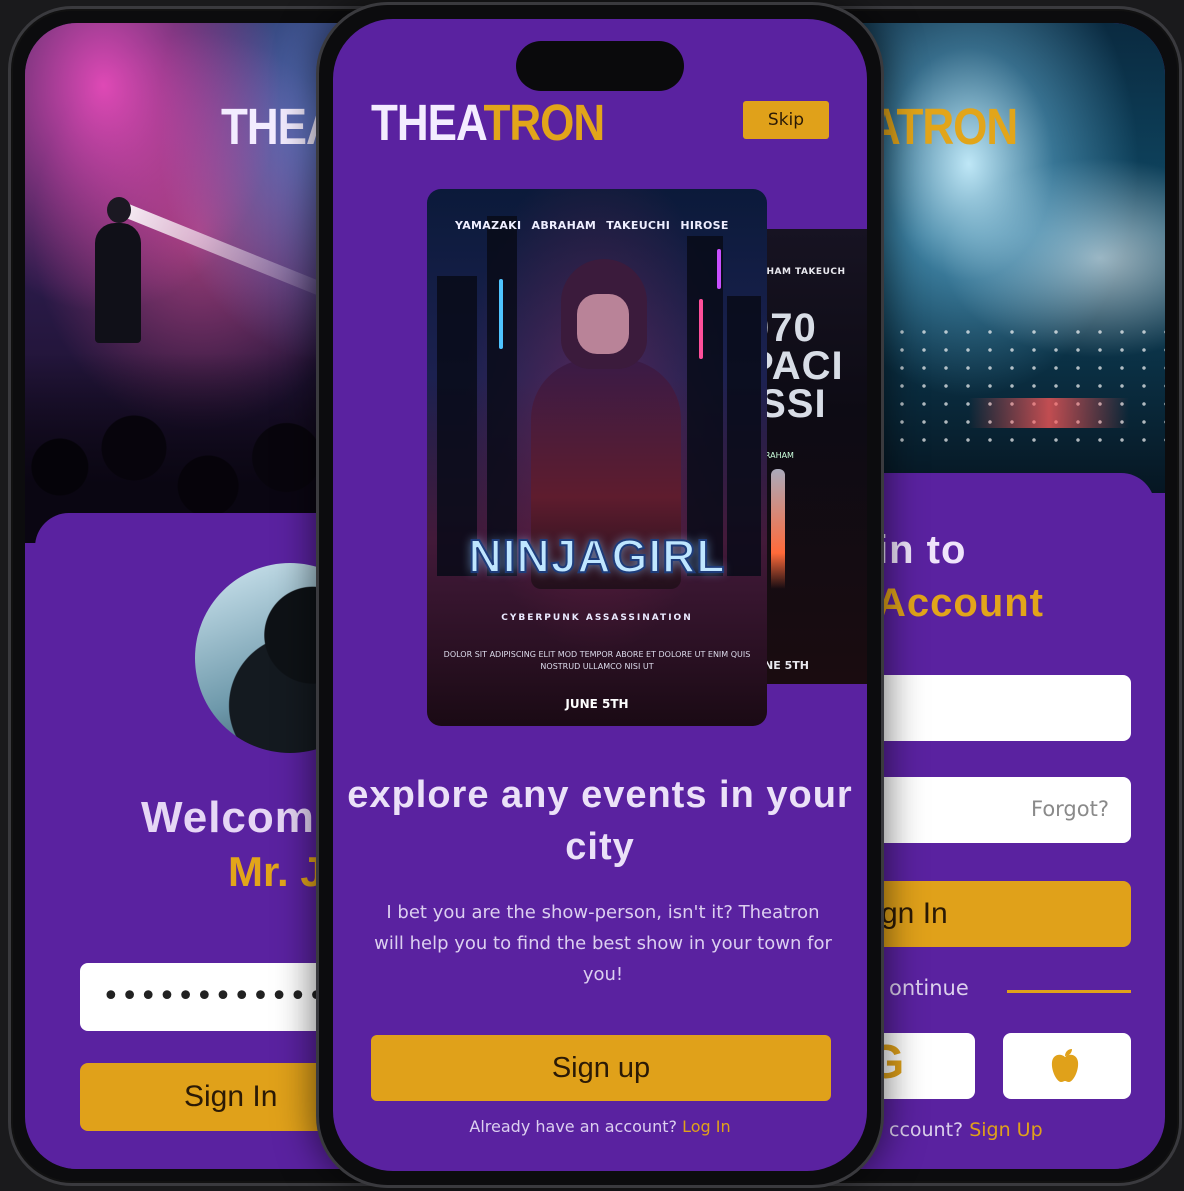 The width and height of the screenshot is (1184, 1191). I want to click on rocket-illustration, so click(778, 529).